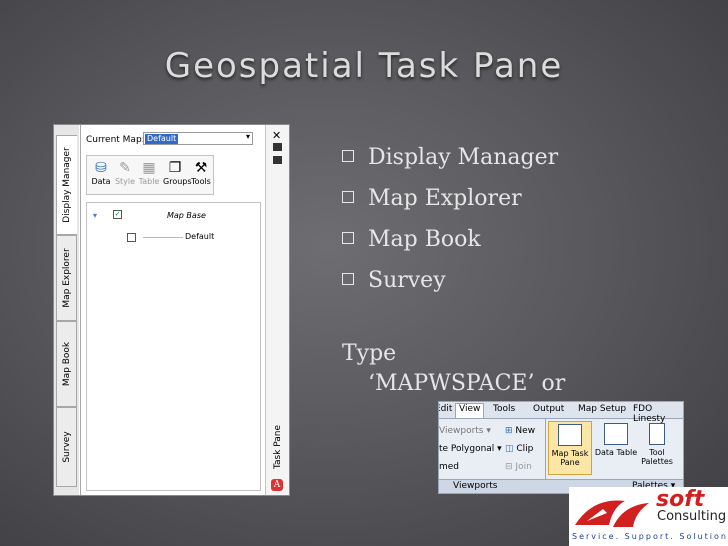 The height and width of the screenshot is (546, 728). I want to click on display-manager-toolbar: ⛁ Data ✎ Style ▦ Table ❐ Groups ⚒ Tools, so click(150, 175).